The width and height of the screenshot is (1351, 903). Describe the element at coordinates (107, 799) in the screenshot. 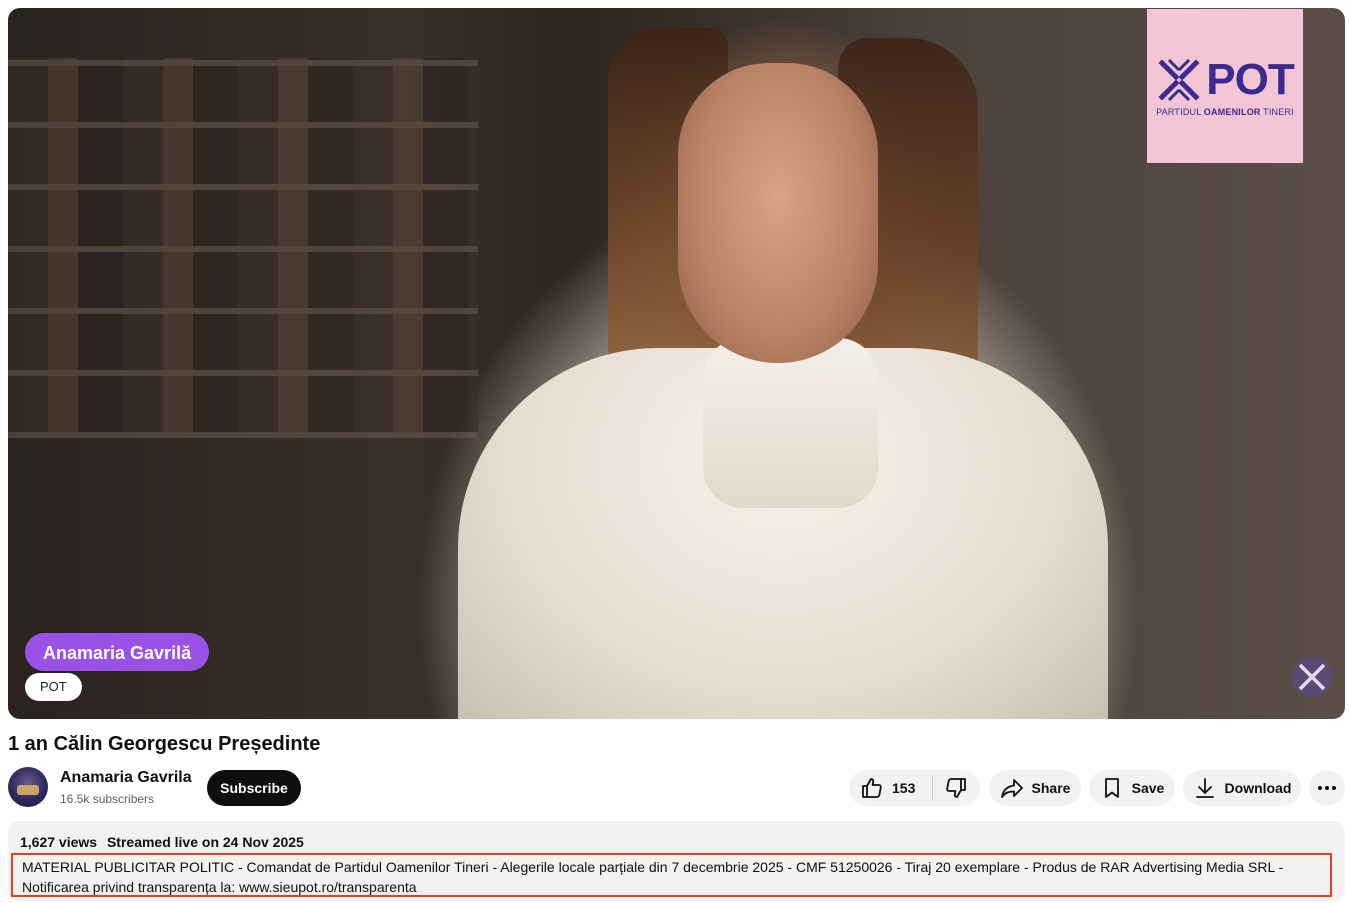

I see `subscriber-count: 16.5k subscribers` at that location.